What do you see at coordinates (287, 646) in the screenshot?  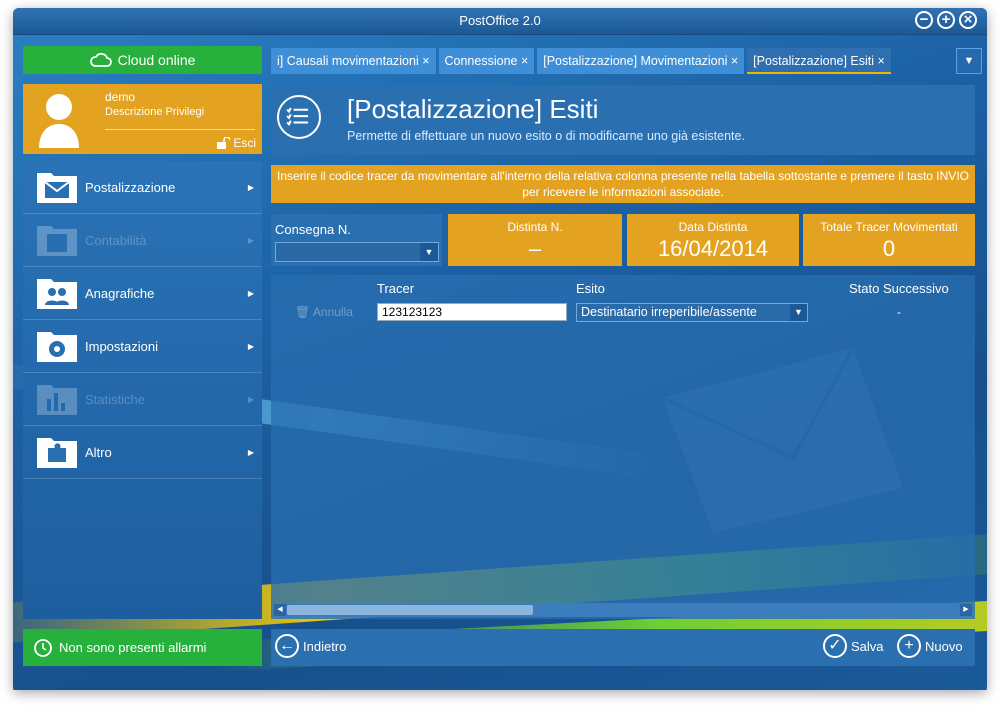 I see `arrow-left-icon: ←` at bounding box center [287, 646].